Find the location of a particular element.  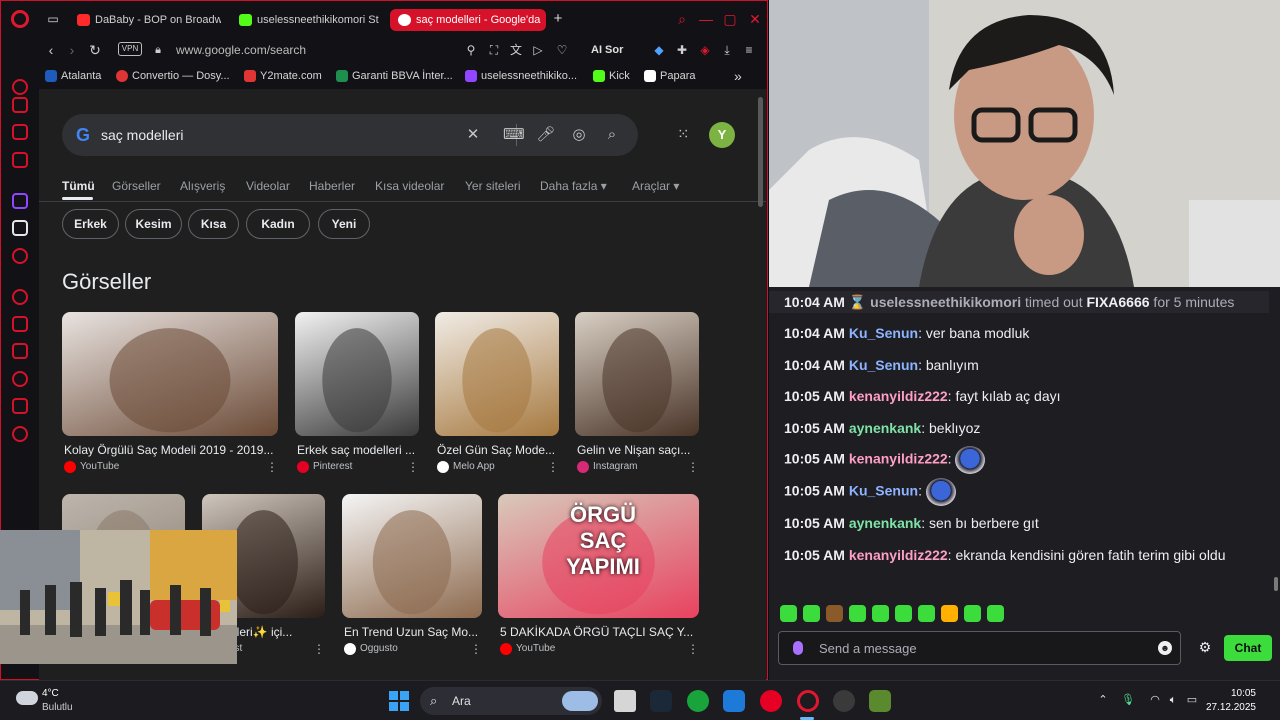

image-result-card: Gelin ve Nişan saçı... Instagram ⋮ is located at coordinates (637, 394).